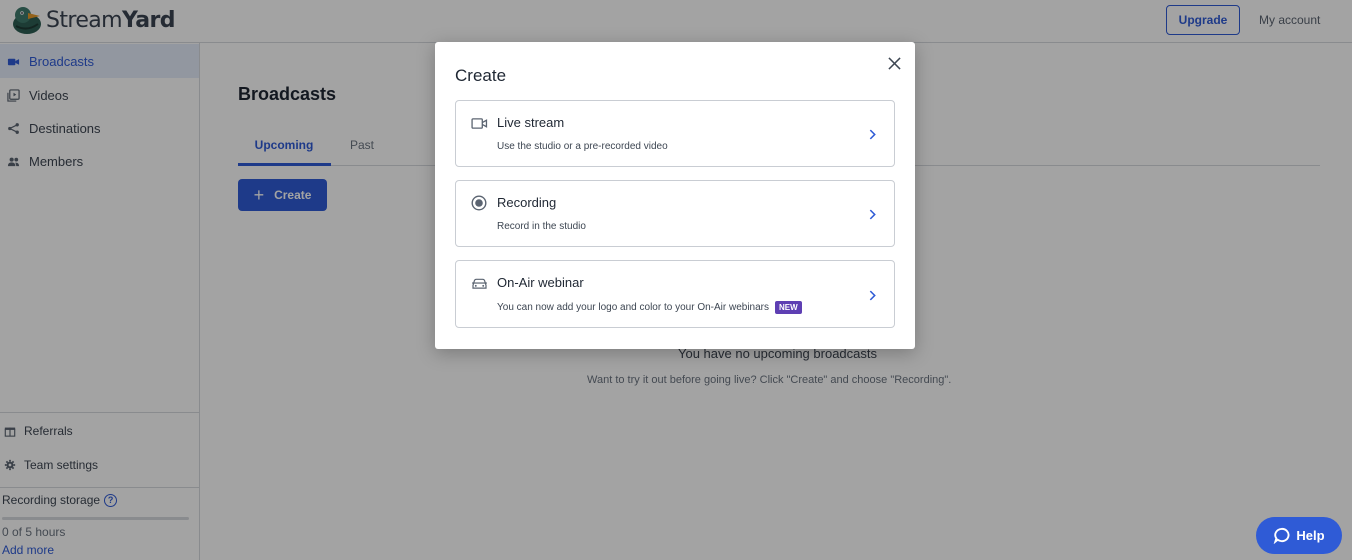  What do you see at coordinates (1282, 535) in the screenshot?
I see `chat-bubble-icon` at bounding box center [1282, 535].